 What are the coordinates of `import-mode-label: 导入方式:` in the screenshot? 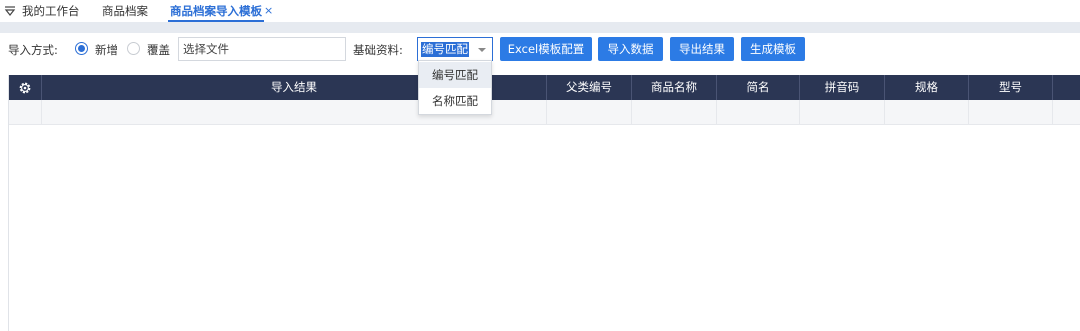 It's located at (33, 50).